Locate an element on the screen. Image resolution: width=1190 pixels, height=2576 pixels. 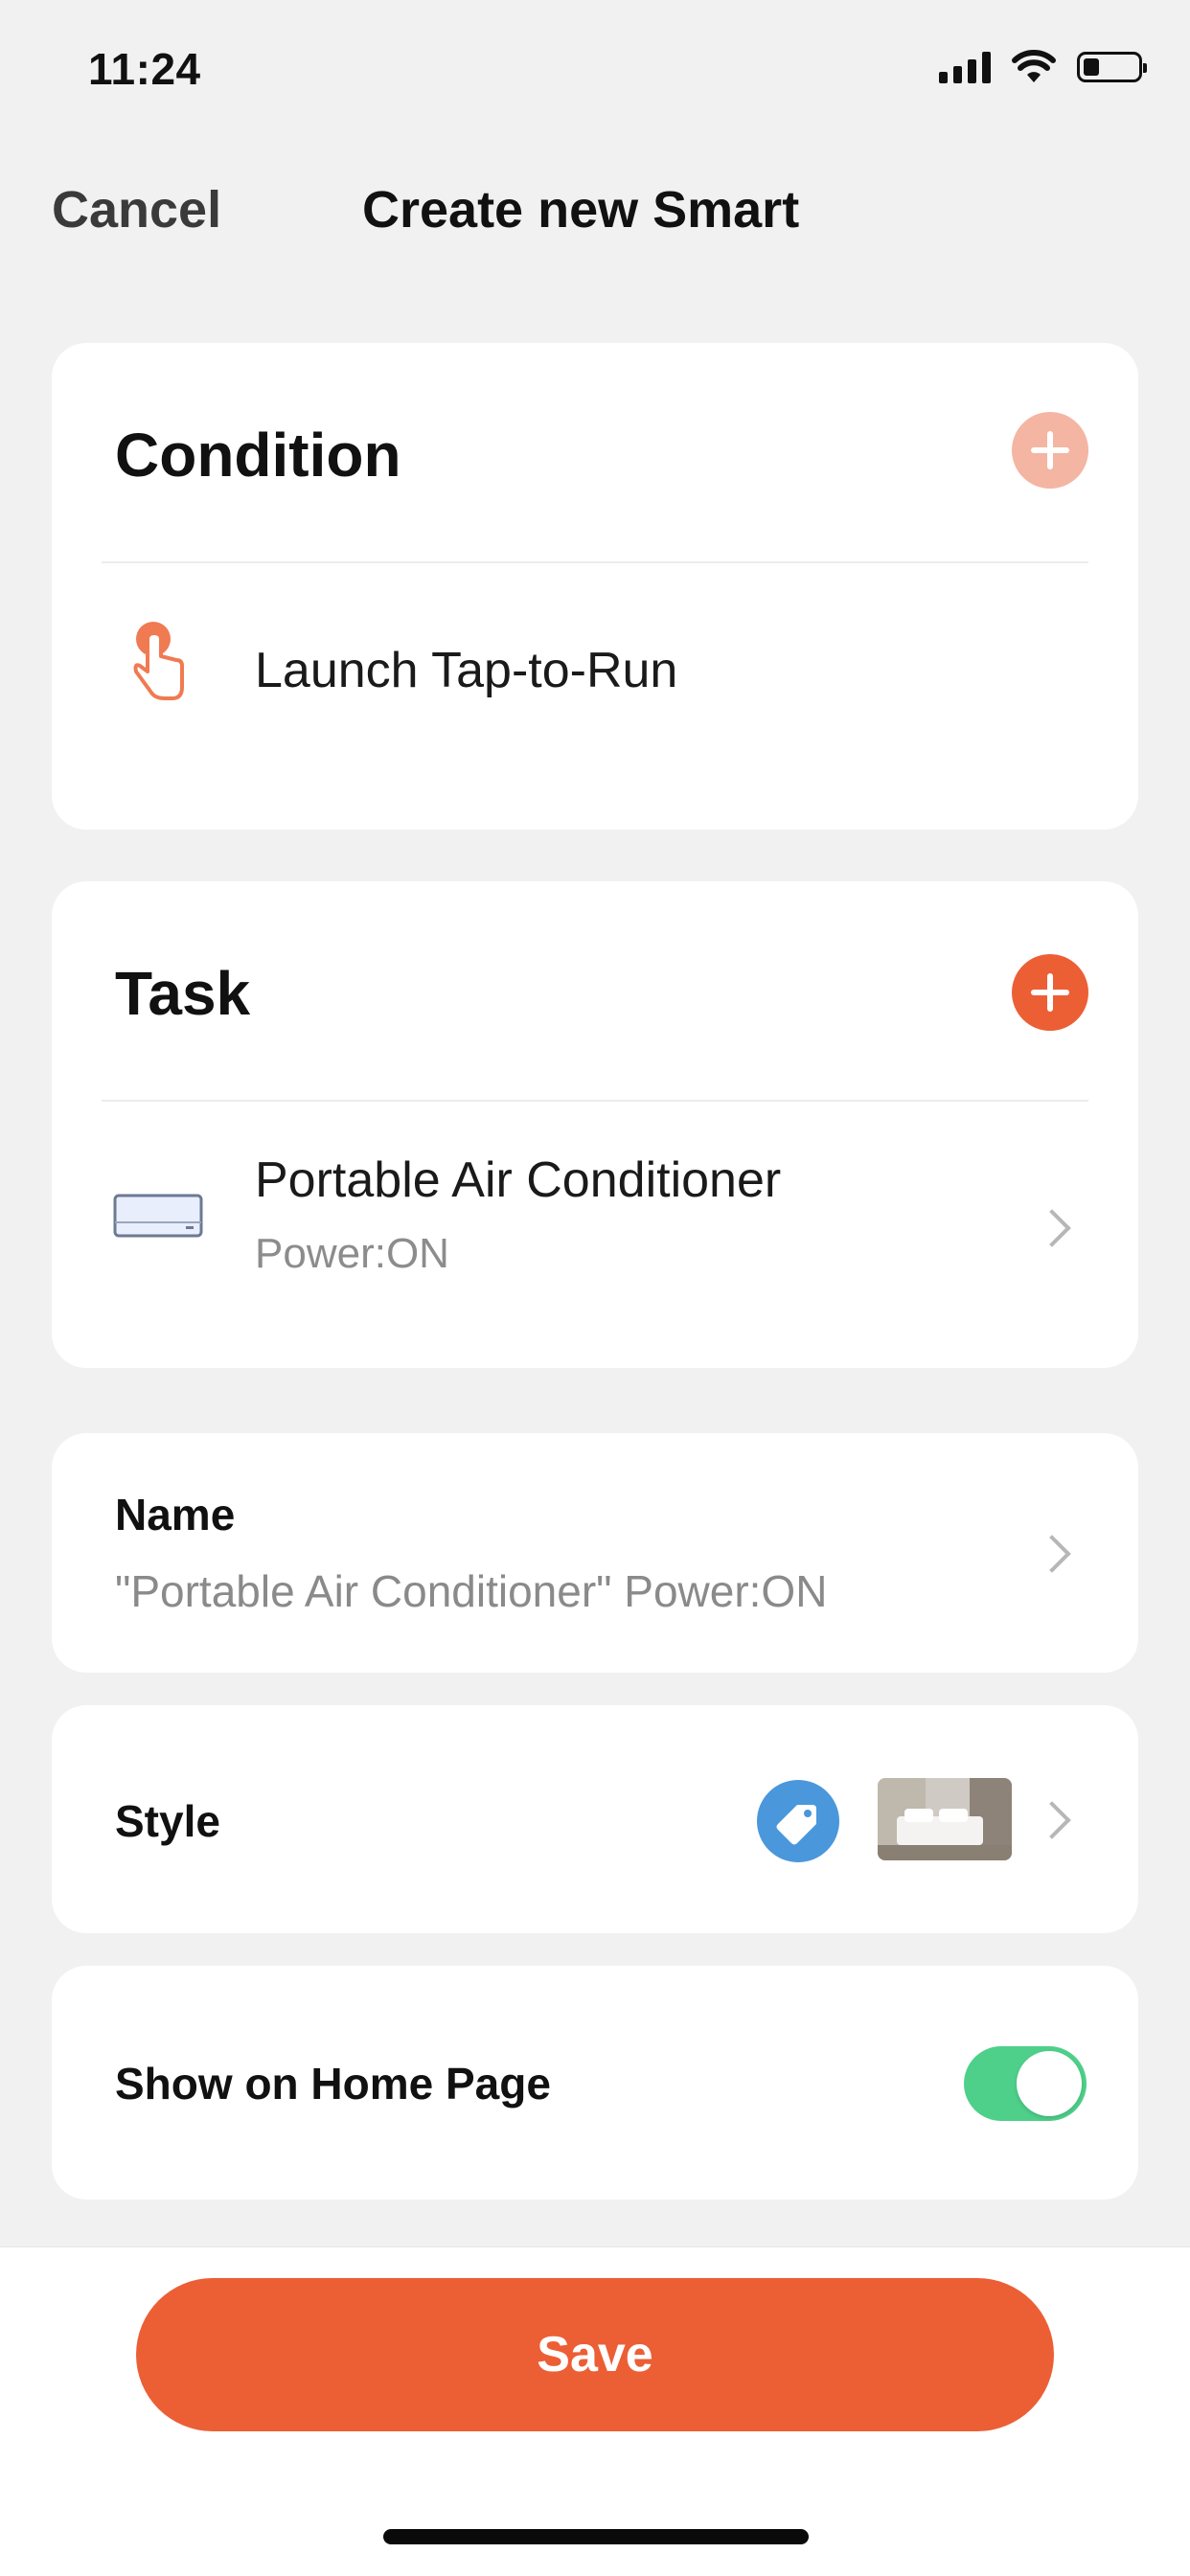
condition-label: Launch Tap-to-Run is located at coordinates (467, 670).